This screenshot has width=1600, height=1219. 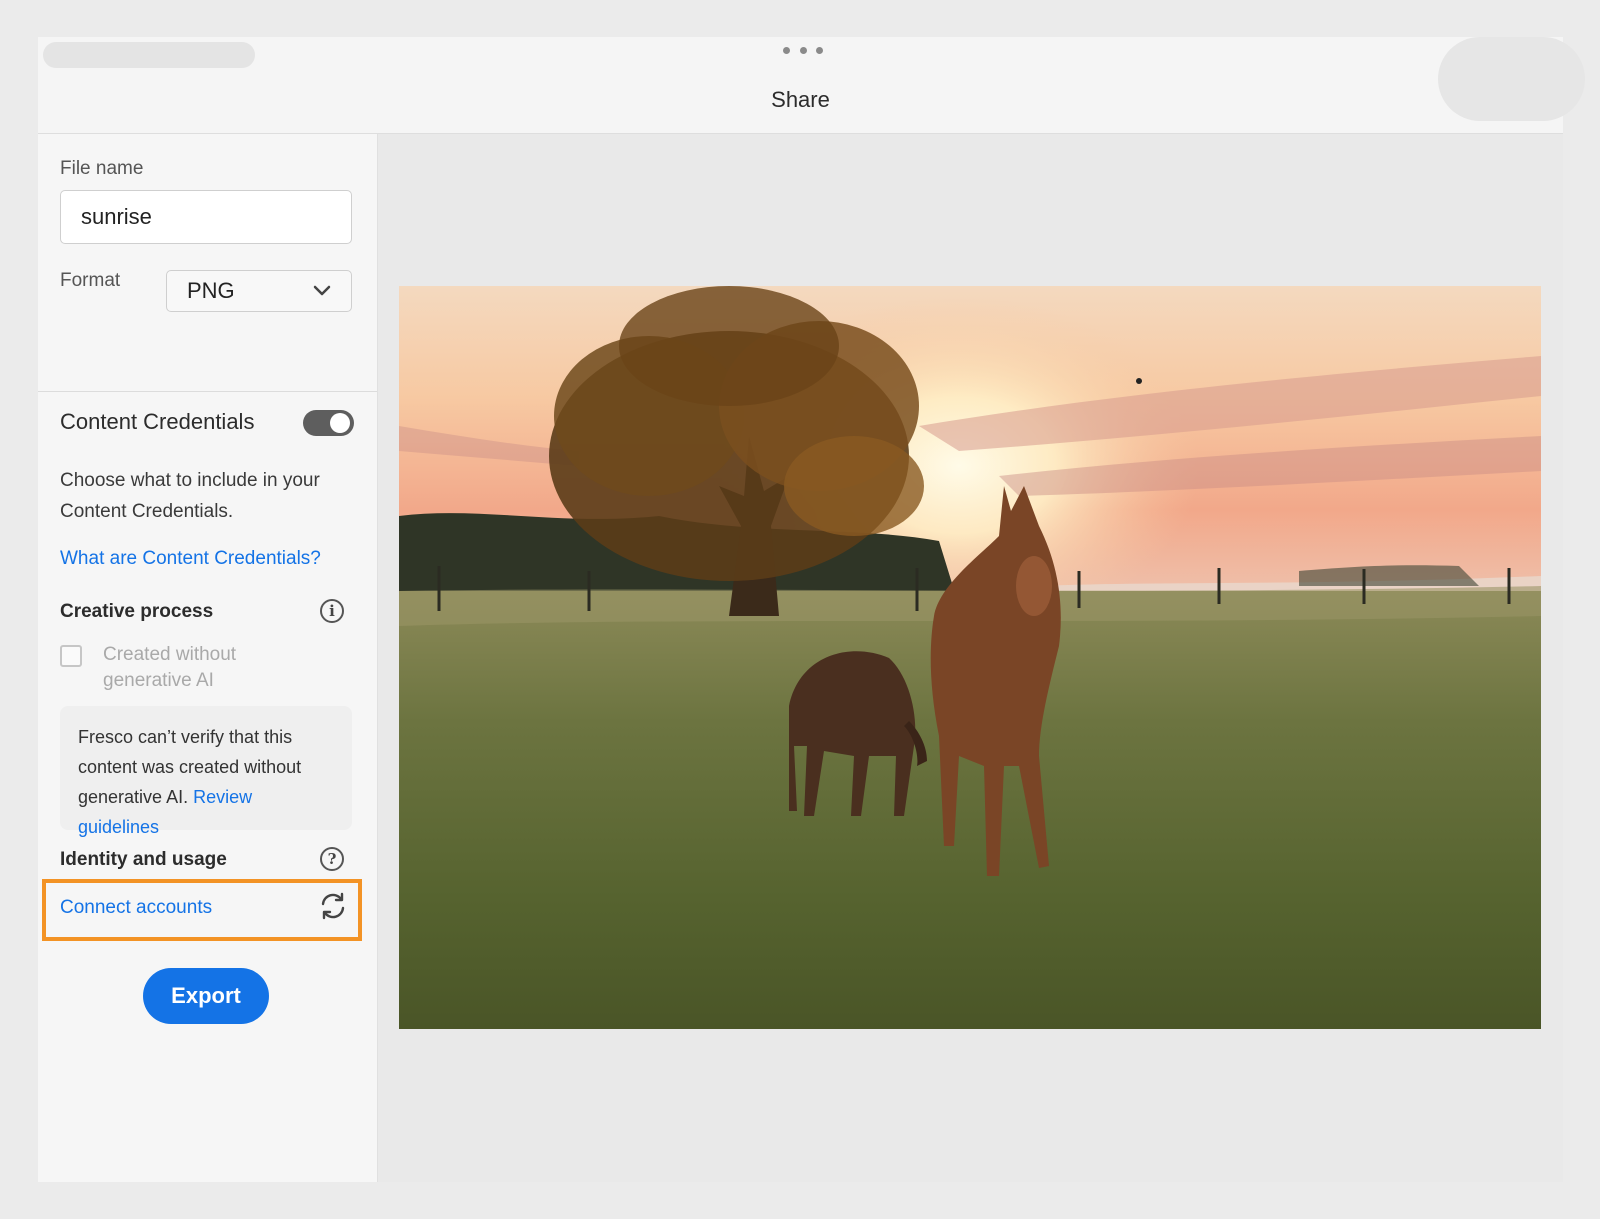 What do you see at coordinates (157, 421) in the screenshot?
I see `content-credentials-title: Content Credentials` at bounding box center [157, 421].